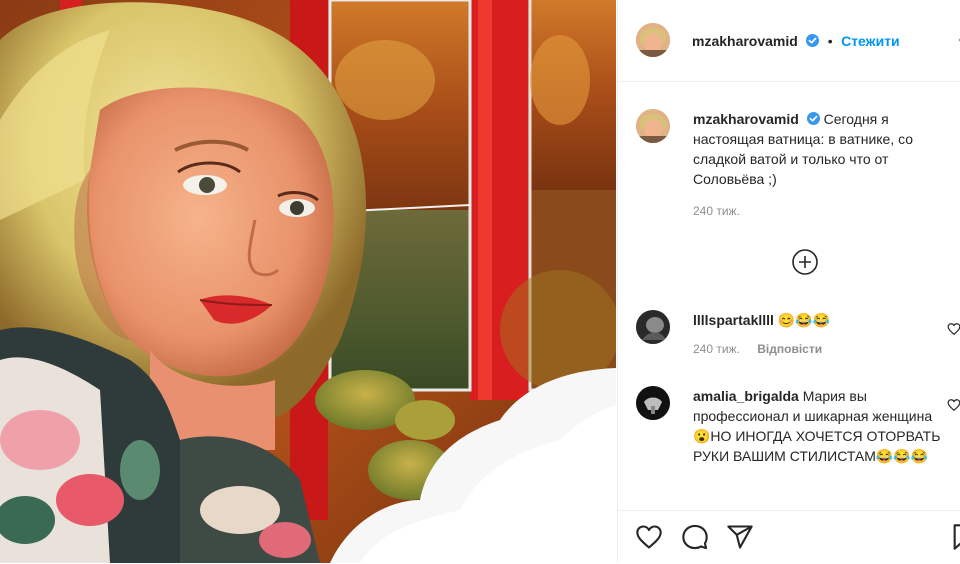 The image size is (960, 564). What do you see at coordinates (716, 211) in the screenshot?
I see `caption-timestamp: 240 тиж.` at bounding box center [716, 211].